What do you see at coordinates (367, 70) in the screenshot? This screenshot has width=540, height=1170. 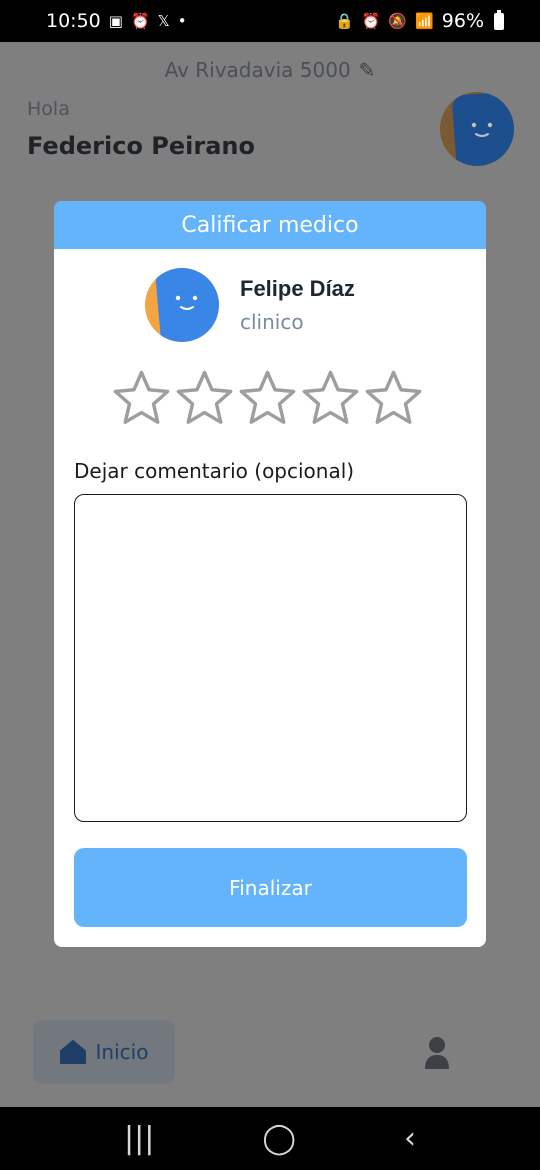 I see `pencil-icon: ✎` at bounding box center [367, 70].